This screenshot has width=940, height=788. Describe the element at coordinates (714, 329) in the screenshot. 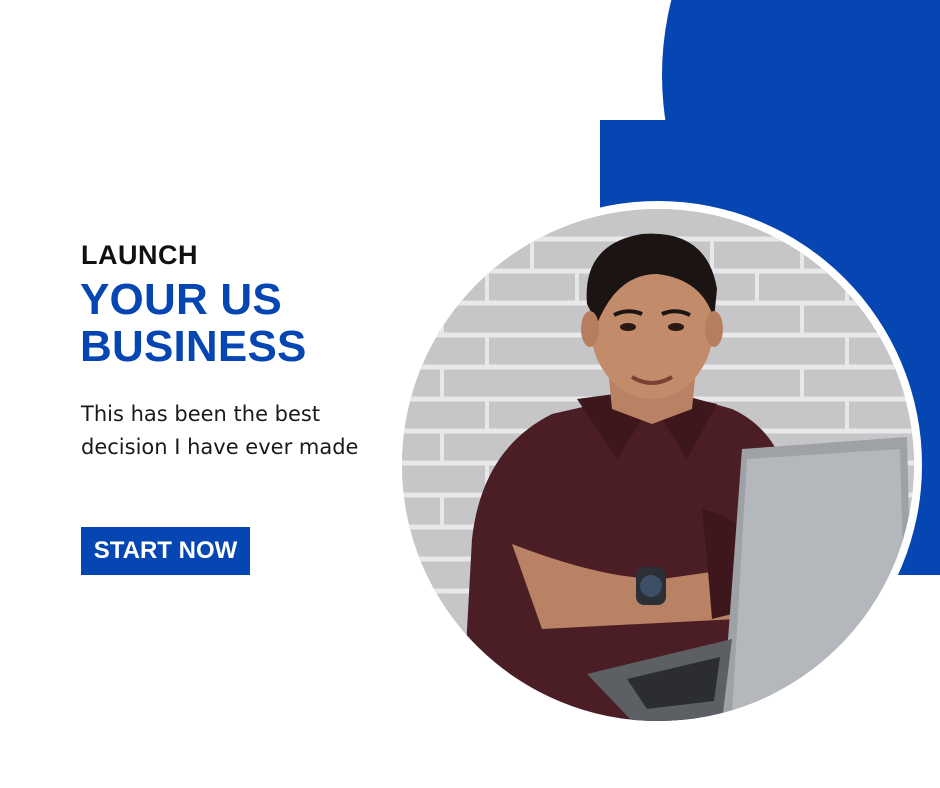

I see `right-ear` at that location.